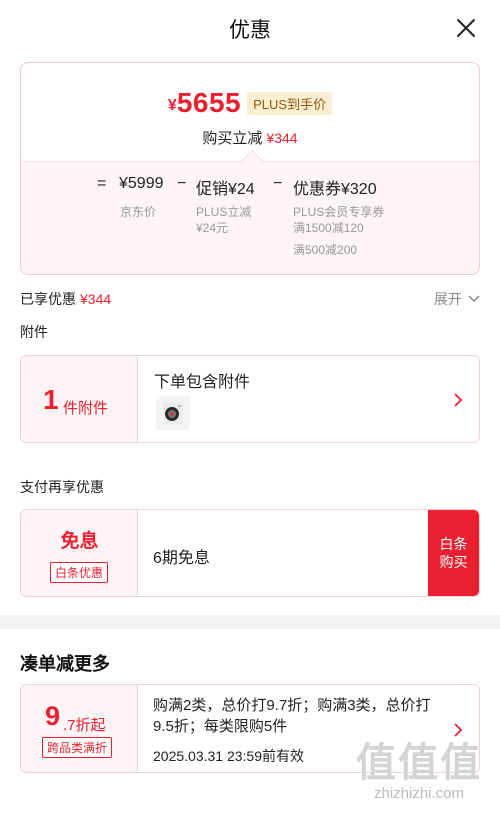  What do you see at coordinates (96, 299) in the screenshot?
I see `enjoyed-amount: ¥344` at bounding box center [96, 299].